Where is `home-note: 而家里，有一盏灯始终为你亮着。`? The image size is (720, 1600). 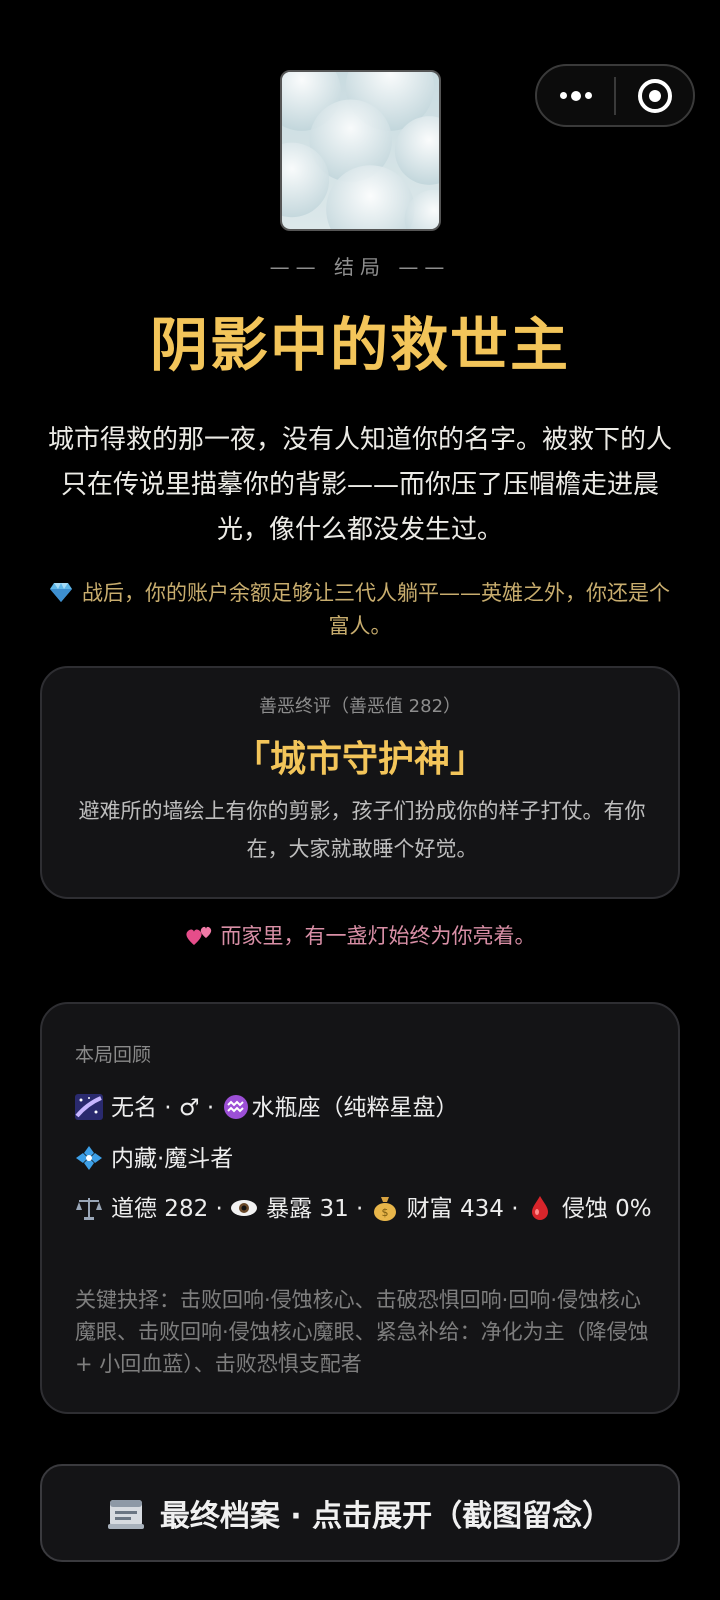
home-note: 而家里，有一盏灯始终为你亮着。 is located at coordinates (360, 935).